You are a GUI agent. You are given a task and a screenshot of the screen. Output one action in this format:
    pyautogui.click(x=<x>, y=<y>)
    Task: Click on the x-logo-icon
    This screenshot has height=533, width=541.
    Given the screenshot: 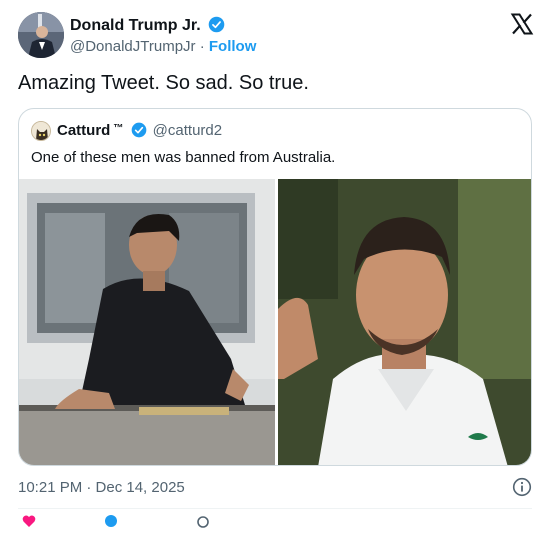 What is the action you would take?
    pyautogui.click(x=522, y=24)
    